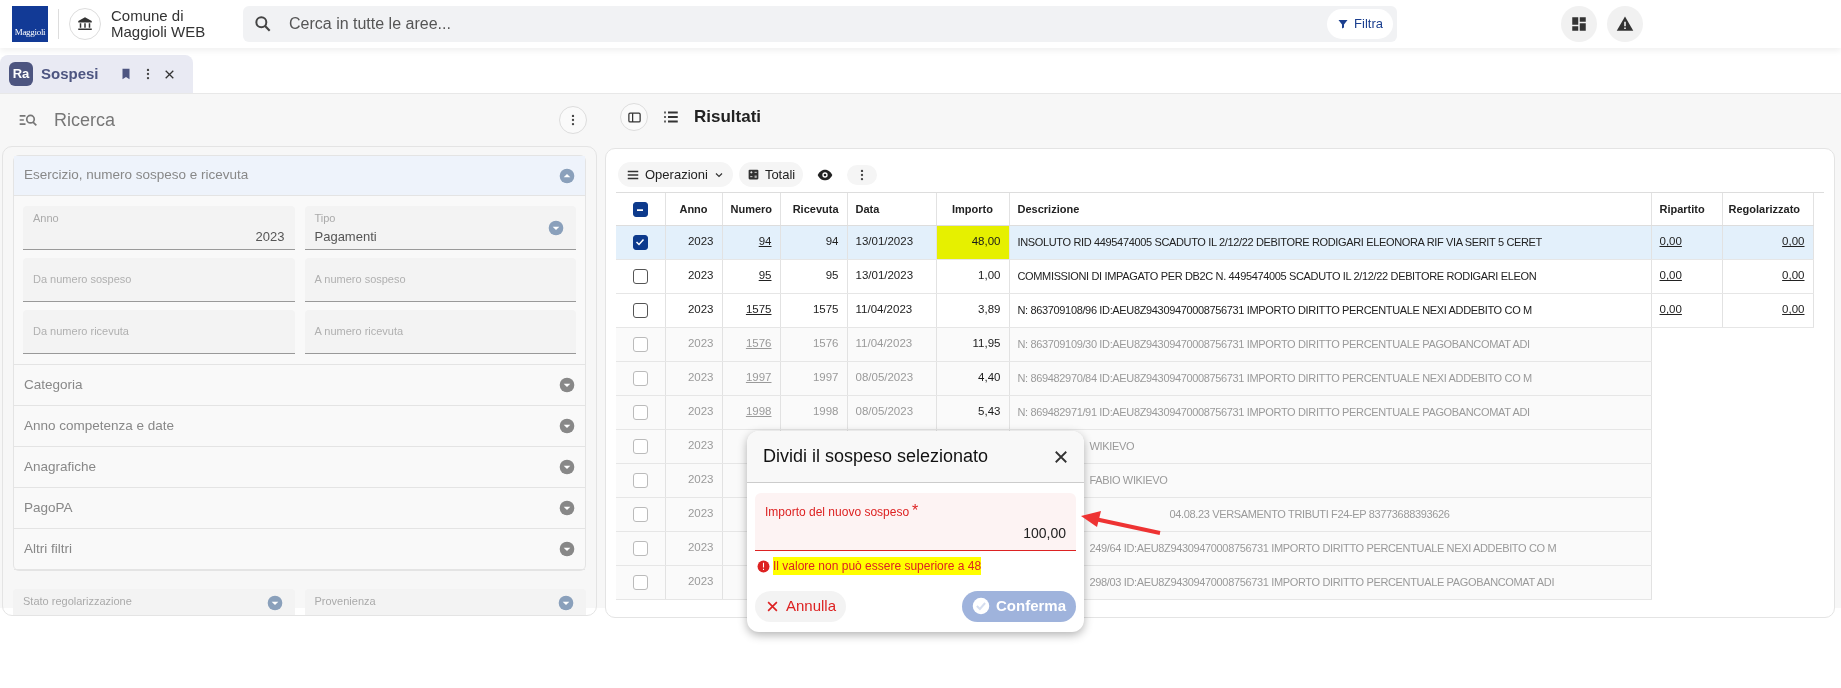 Image resolution: width=1841 pixels, height=688 pixels. I want to click on table-cell: 1997, so click(813, 378).